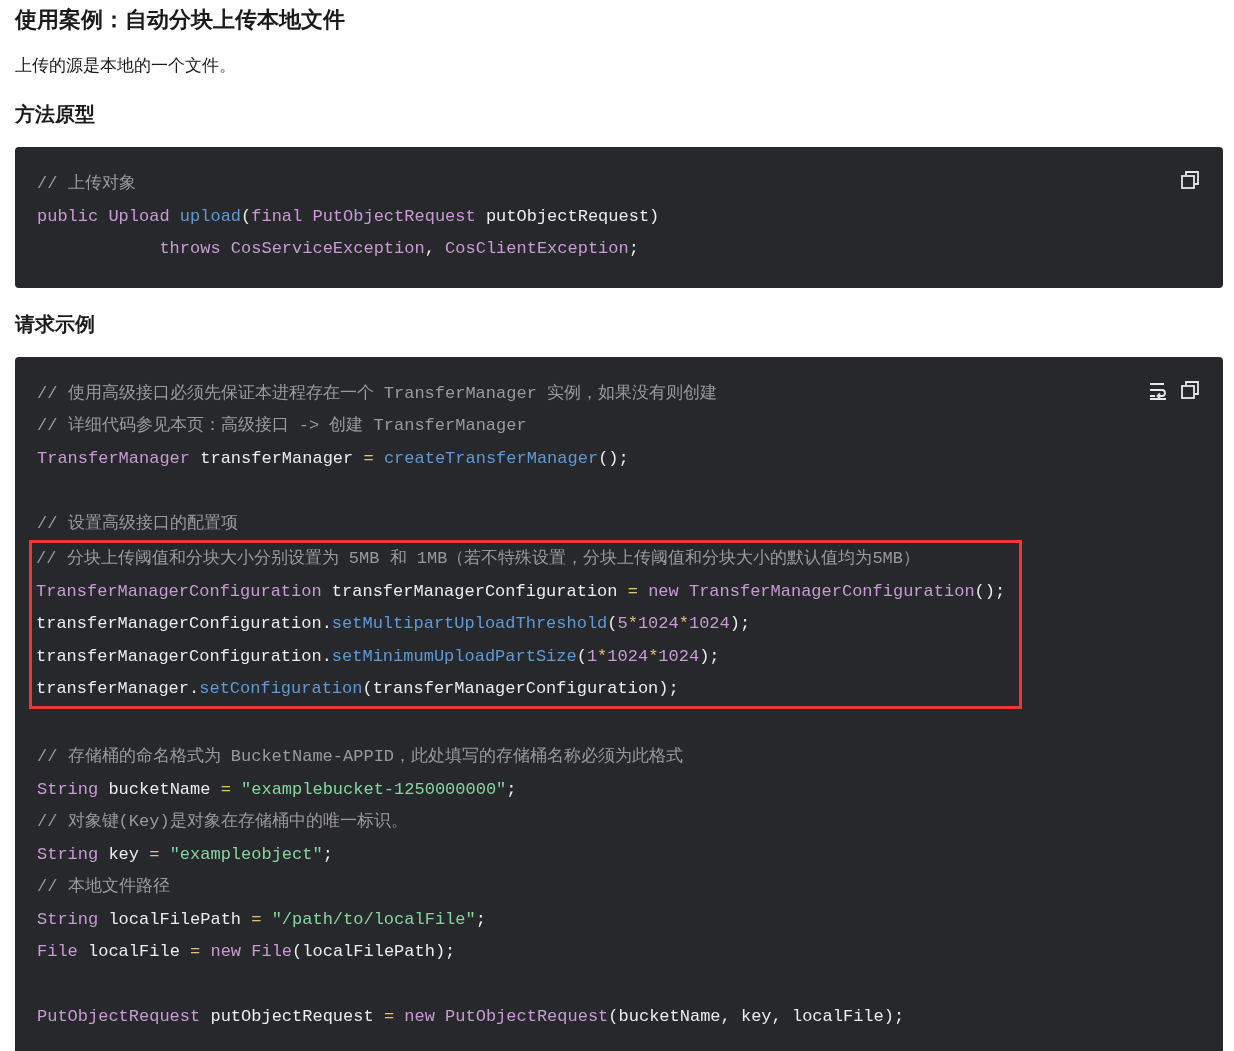  What do you see at coordinates (55, 324) in the screenshot?
I see `section-heading: 请求示例` at bounding box center [55, 324].